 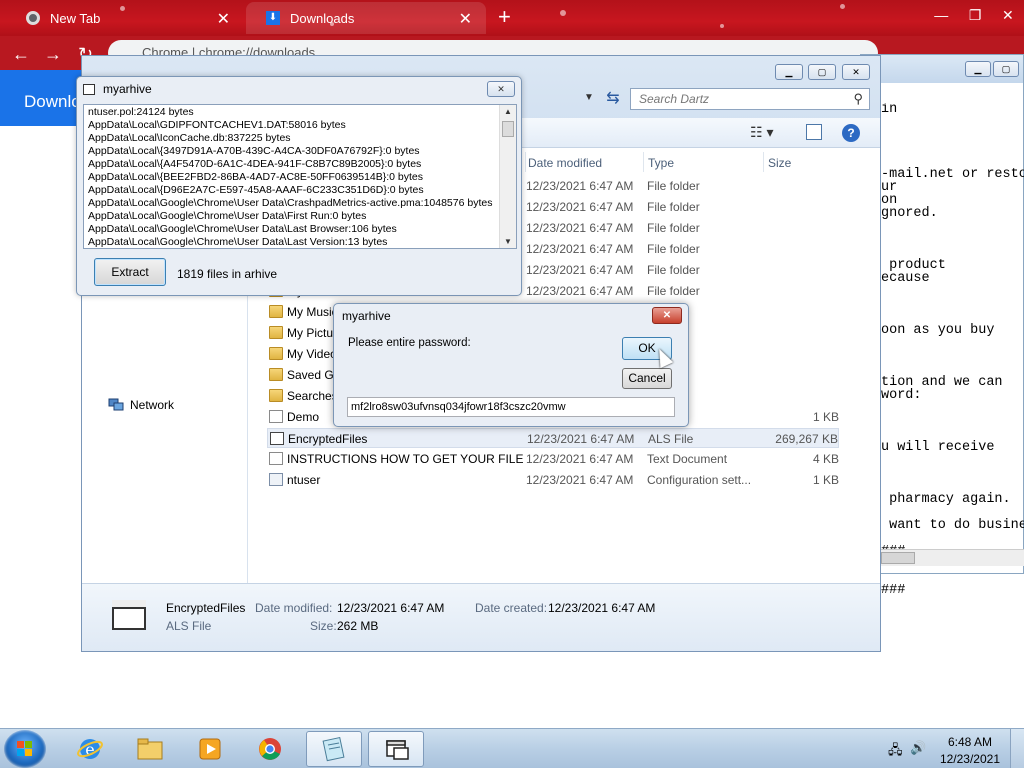 I want to click on system-tray: 🖧 🔊 6:48 AM 12/23/2021, so click(x=949, y=748).